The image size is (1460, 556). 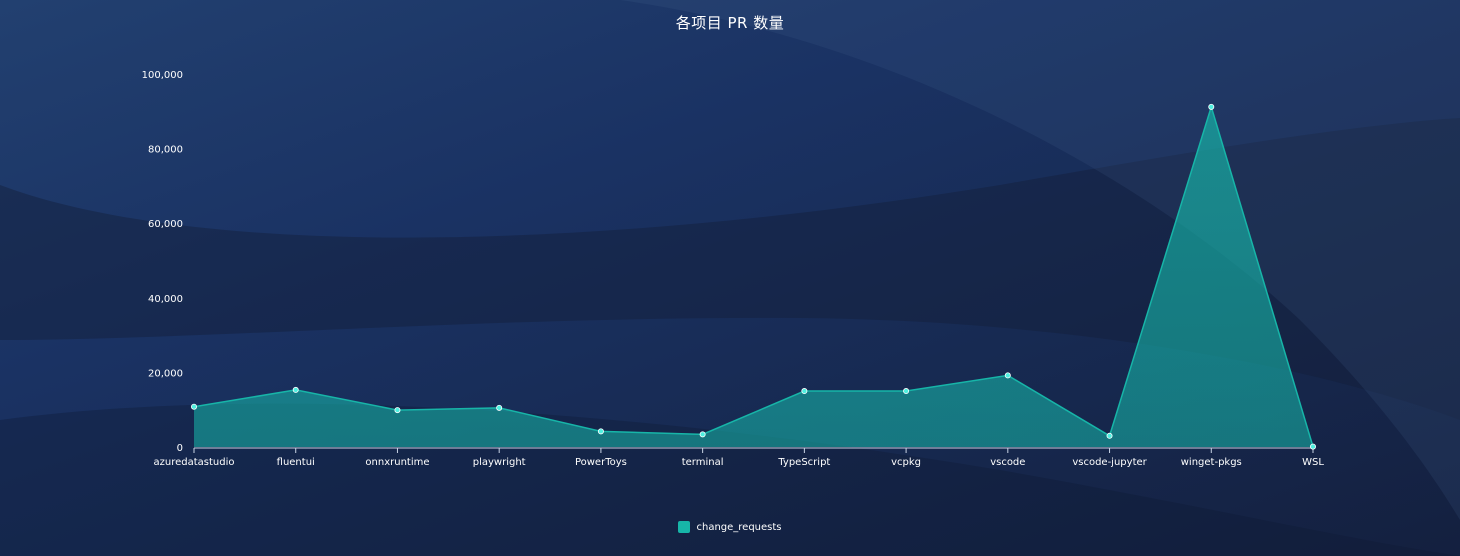 I want to click on x-tick-label: PowerToys, so click(x=601, y=462).